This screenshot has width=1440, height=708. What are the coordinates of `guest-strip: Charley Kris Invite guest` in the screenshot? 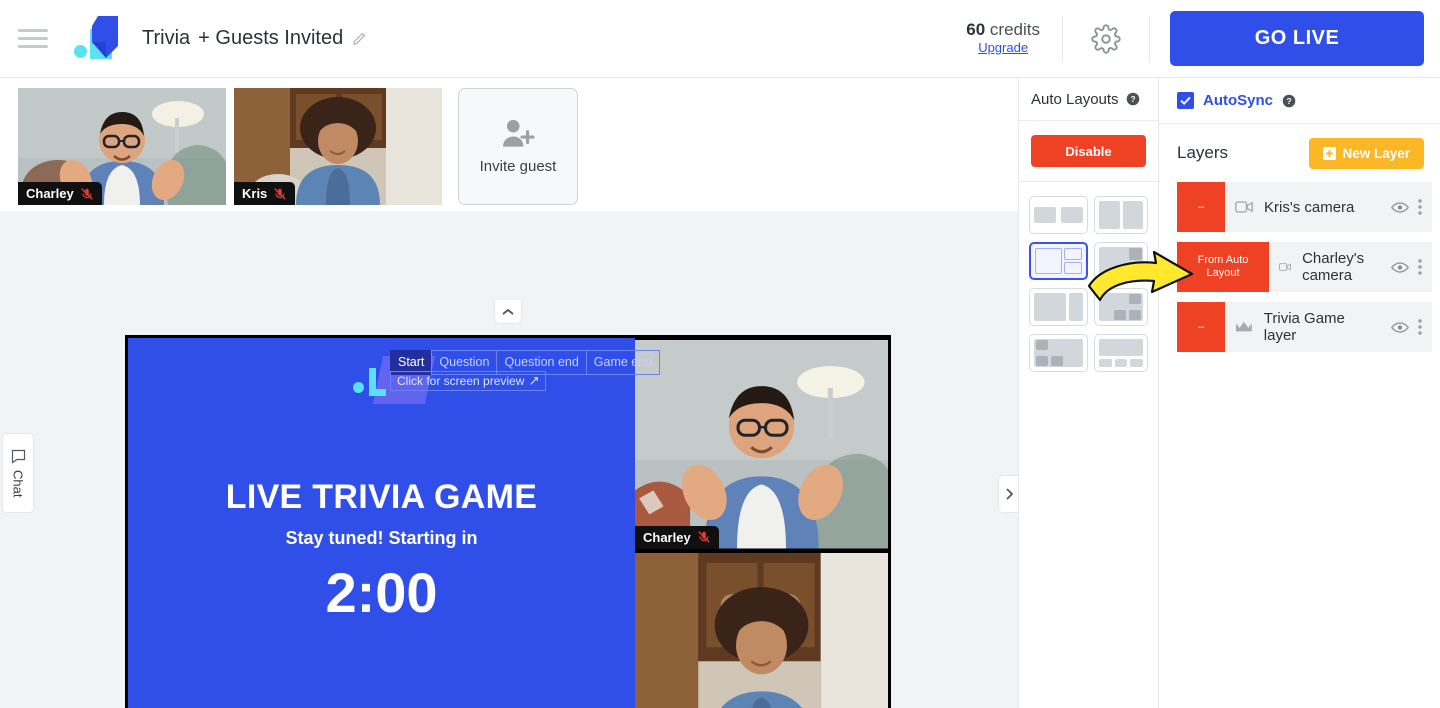 It's located at (509, 144).